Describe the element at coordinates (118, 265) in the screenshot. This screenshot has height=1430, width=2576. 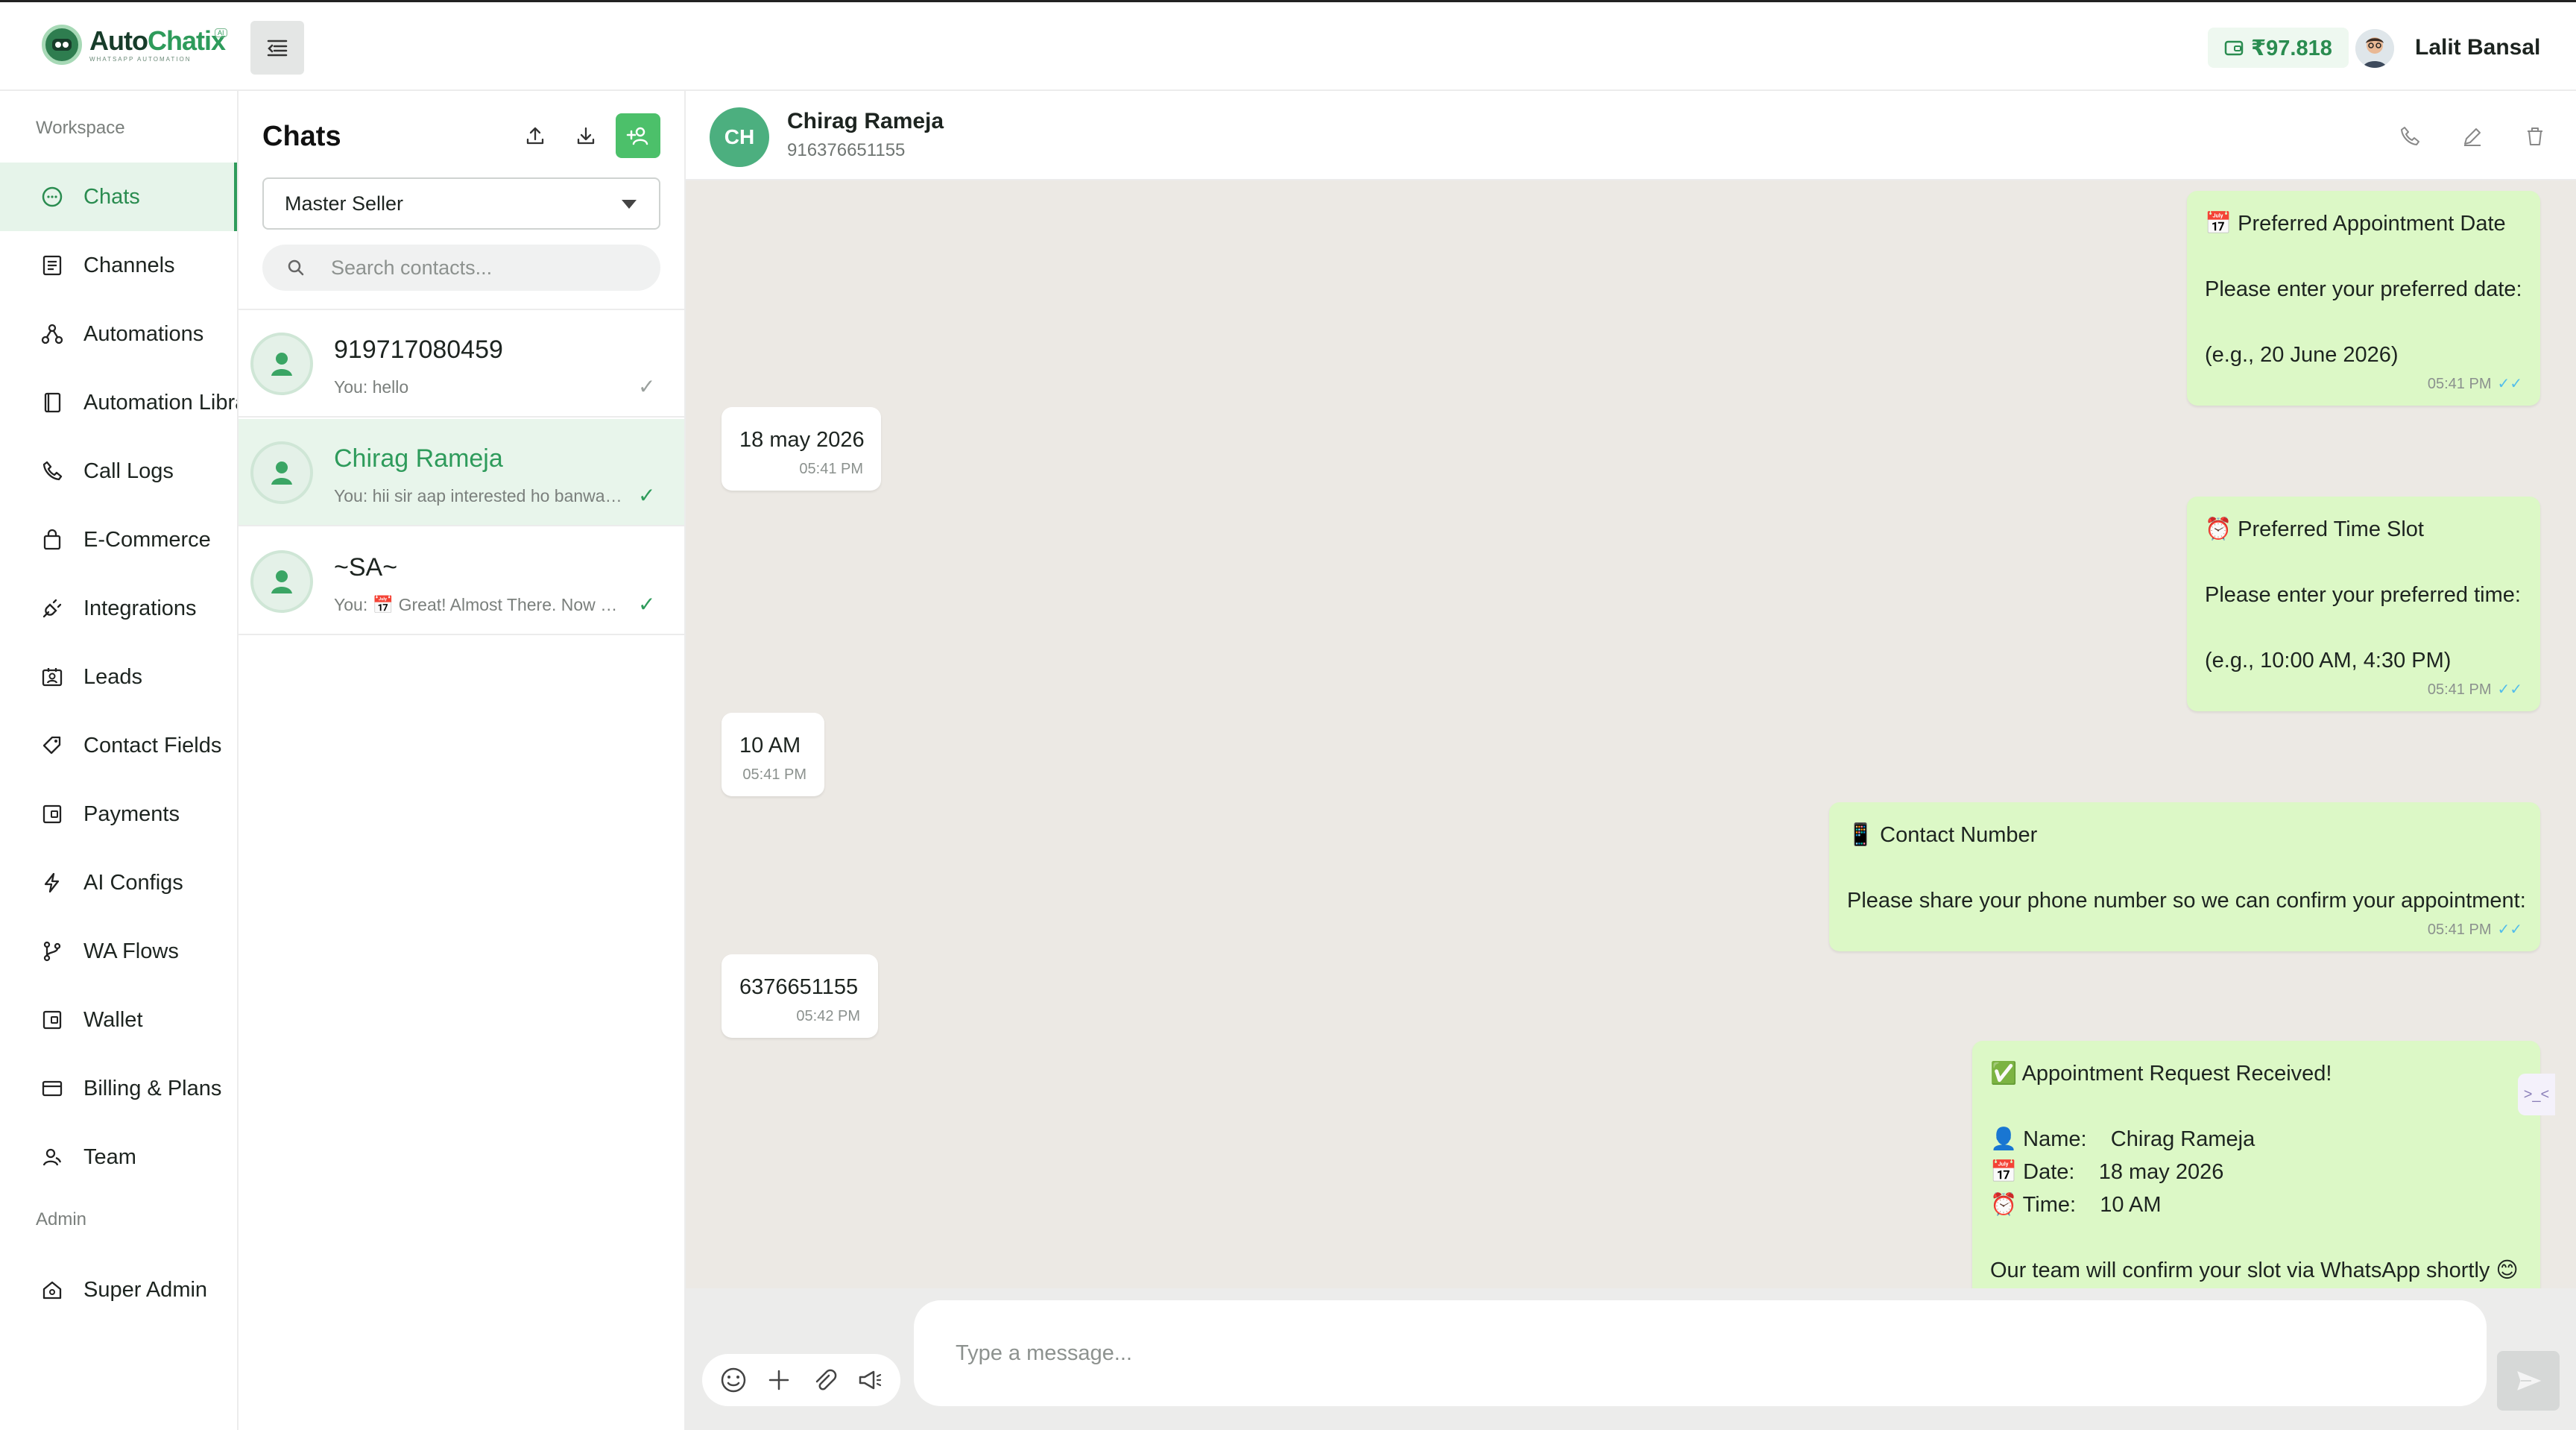
I see `sidebar-item-channels: Channels` at that location.